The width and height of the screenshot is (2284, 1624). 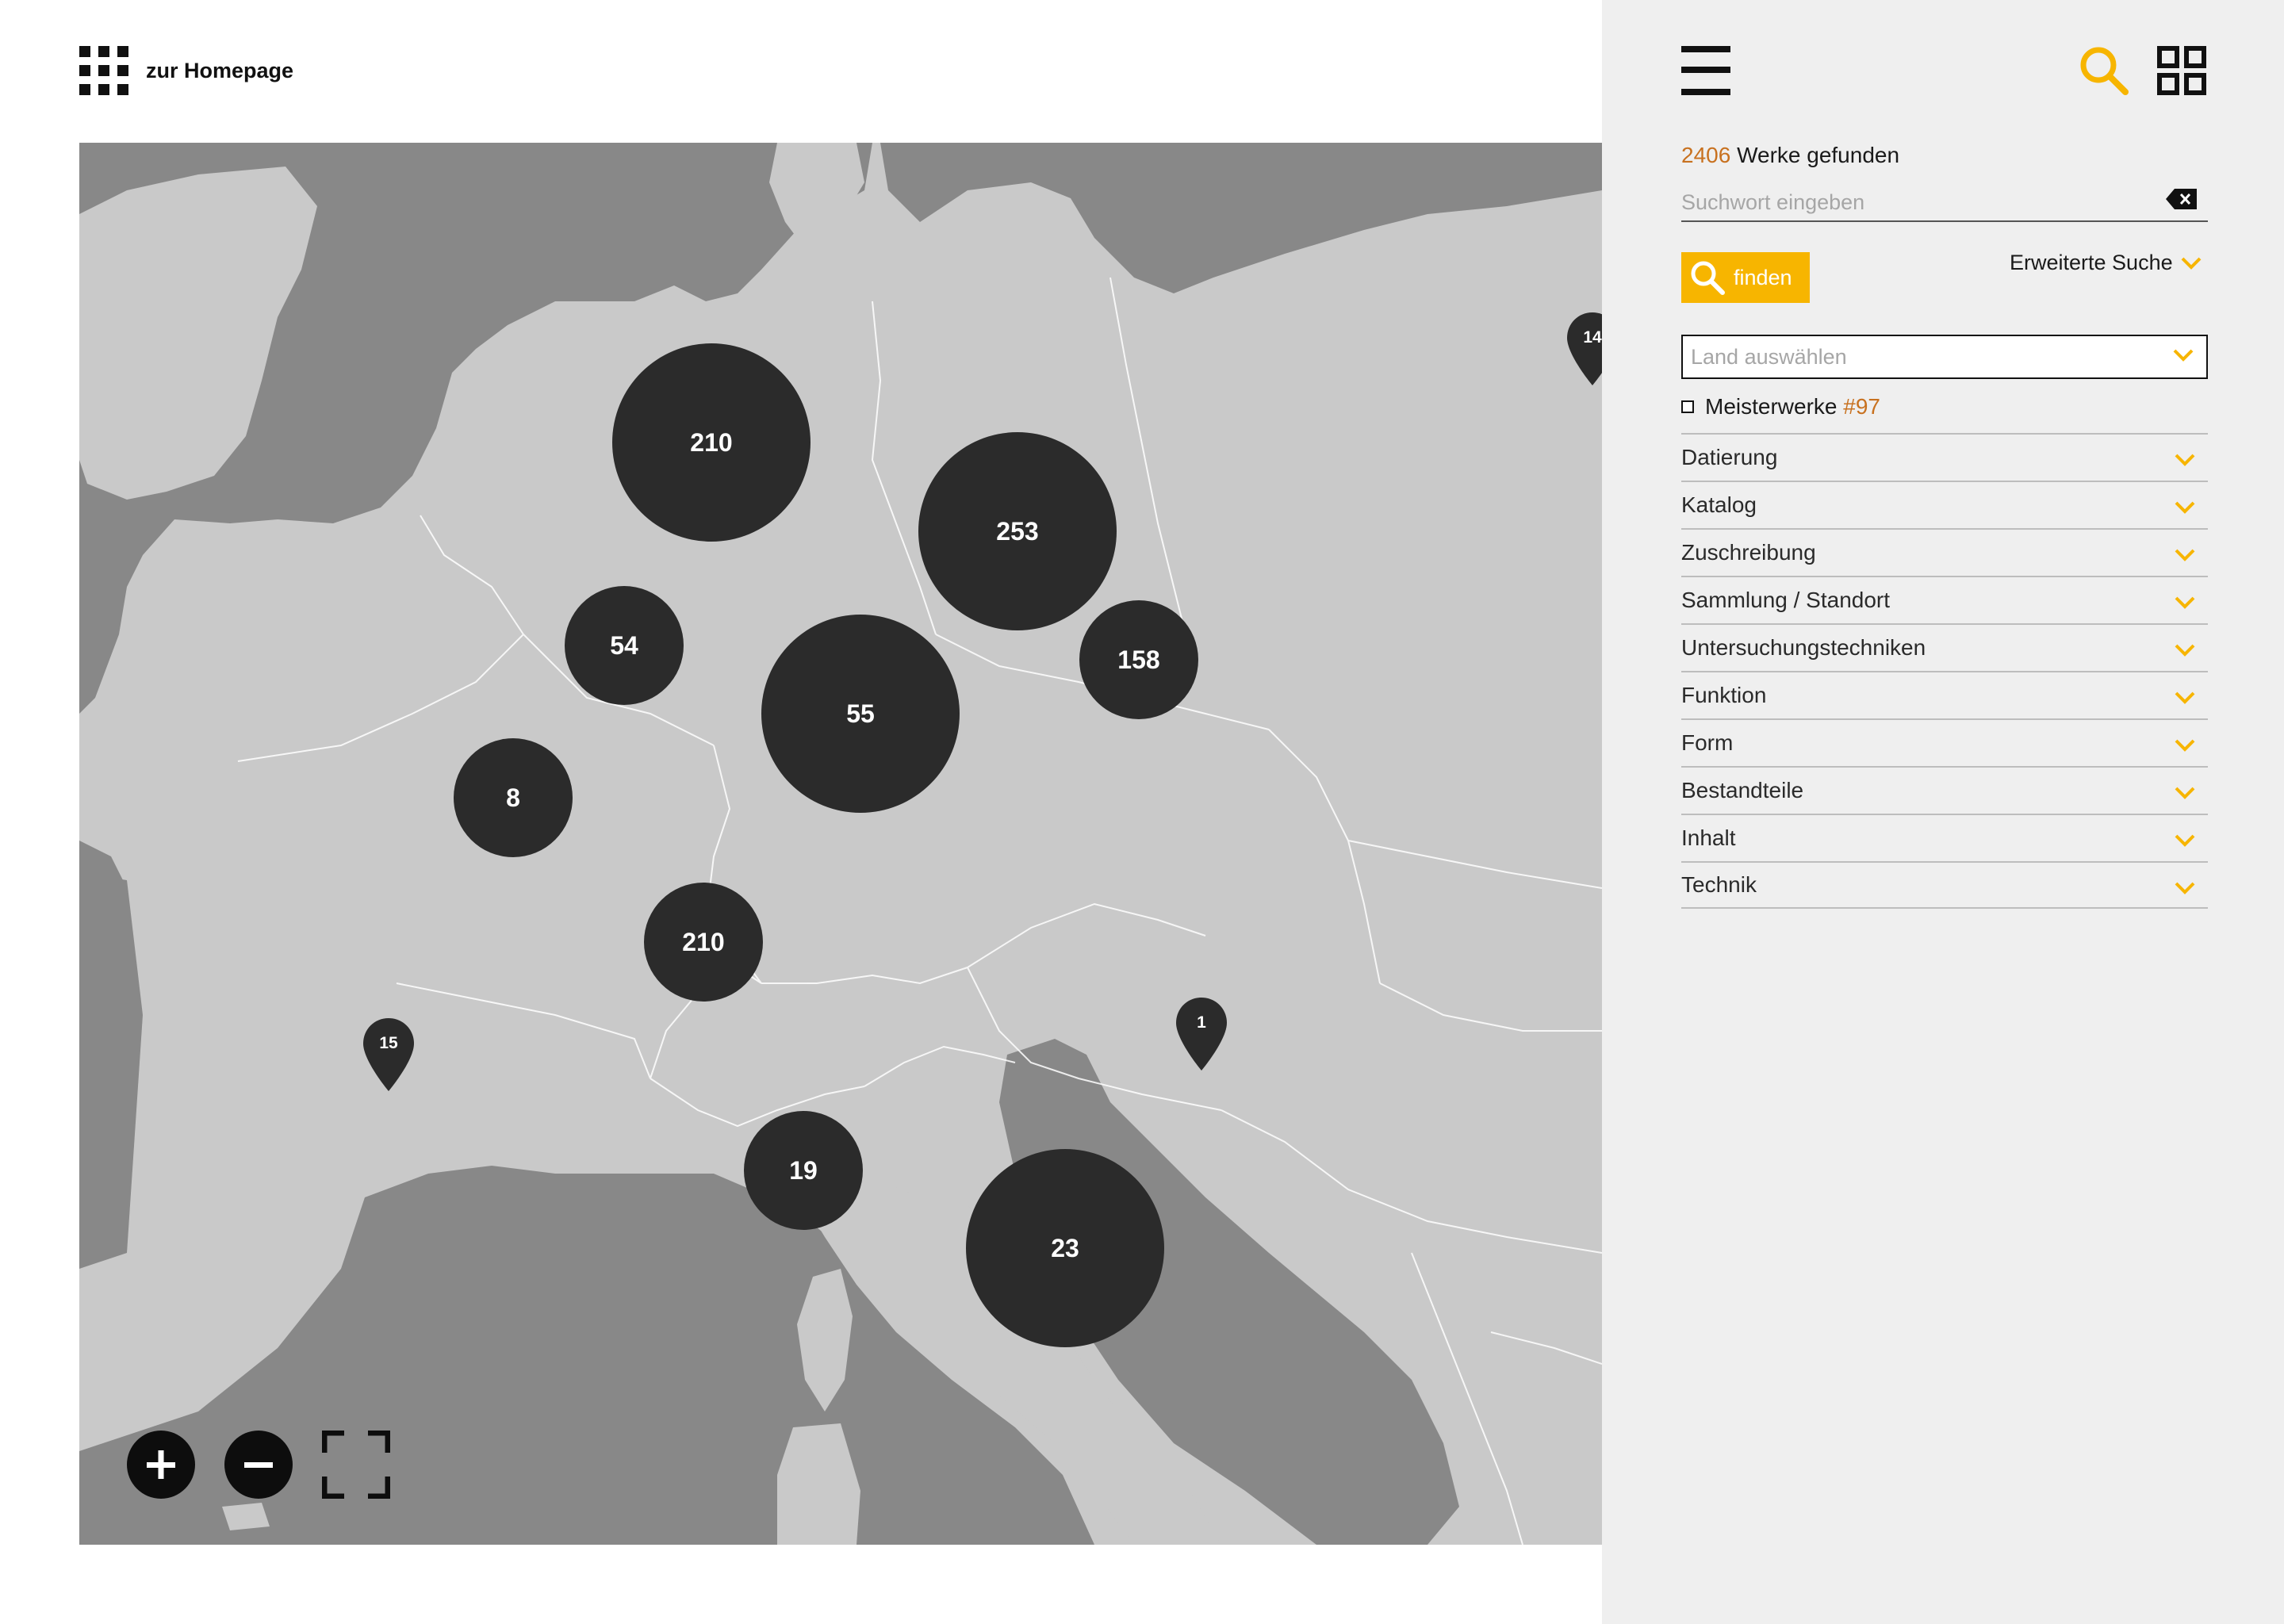 I want to click on facet-label: Zuschreibung, so click(x=1748, y=552).